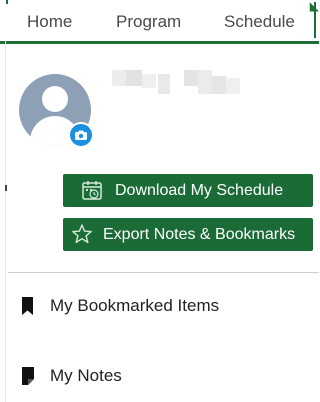 This screenshot has height=402, width=320. Describe the element at coordinates (5, 221) in the screenshot. I see `panel-edge` at that location.